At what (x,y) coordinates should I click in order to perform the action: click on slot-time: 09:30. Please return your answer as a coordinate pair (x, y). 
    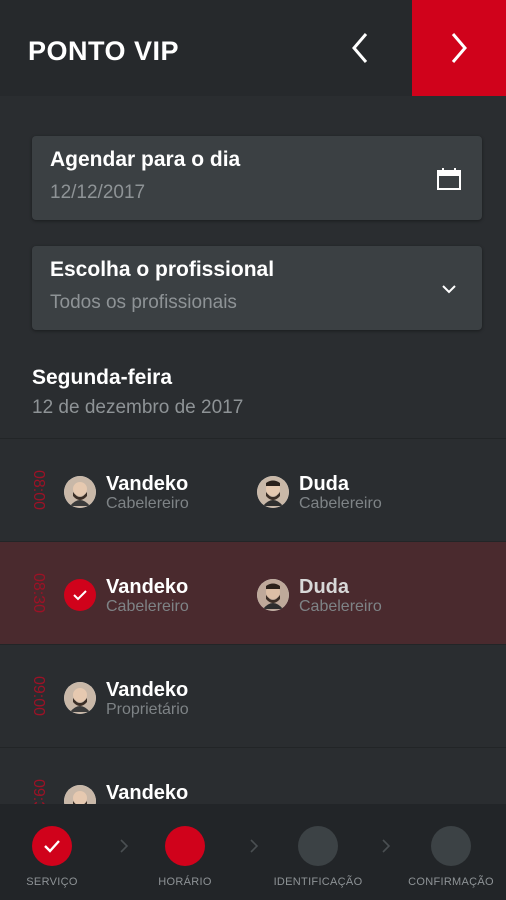
    Looking at the image, I should click on (38, 791).